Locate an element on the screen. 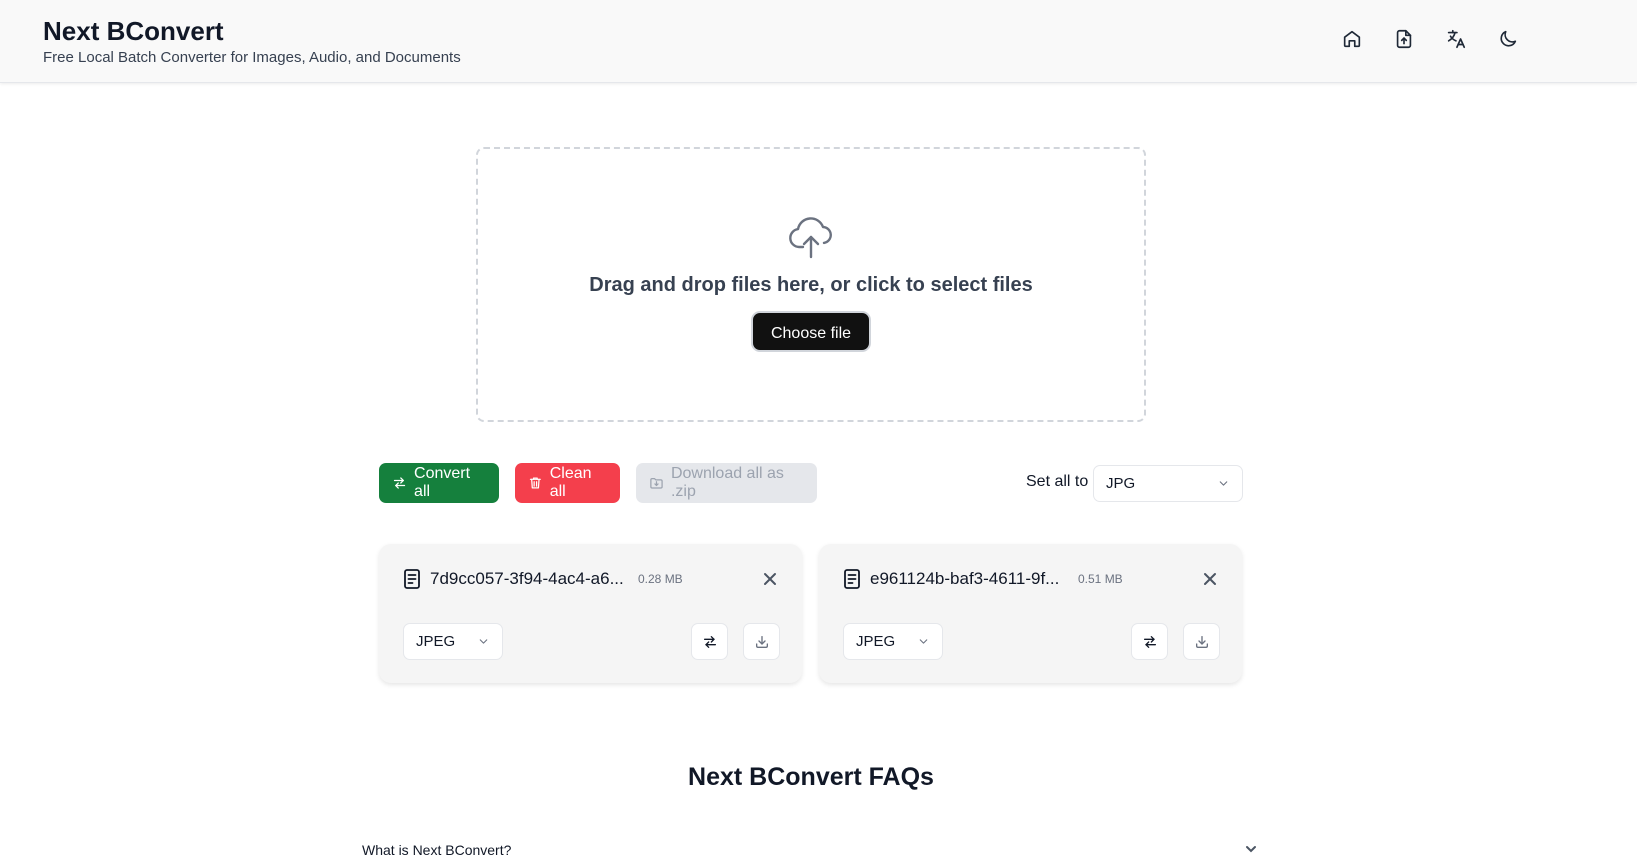 This screenshot has height=862, width=1637. clean-all-label: Clean all is located at coordinates (570, 482).